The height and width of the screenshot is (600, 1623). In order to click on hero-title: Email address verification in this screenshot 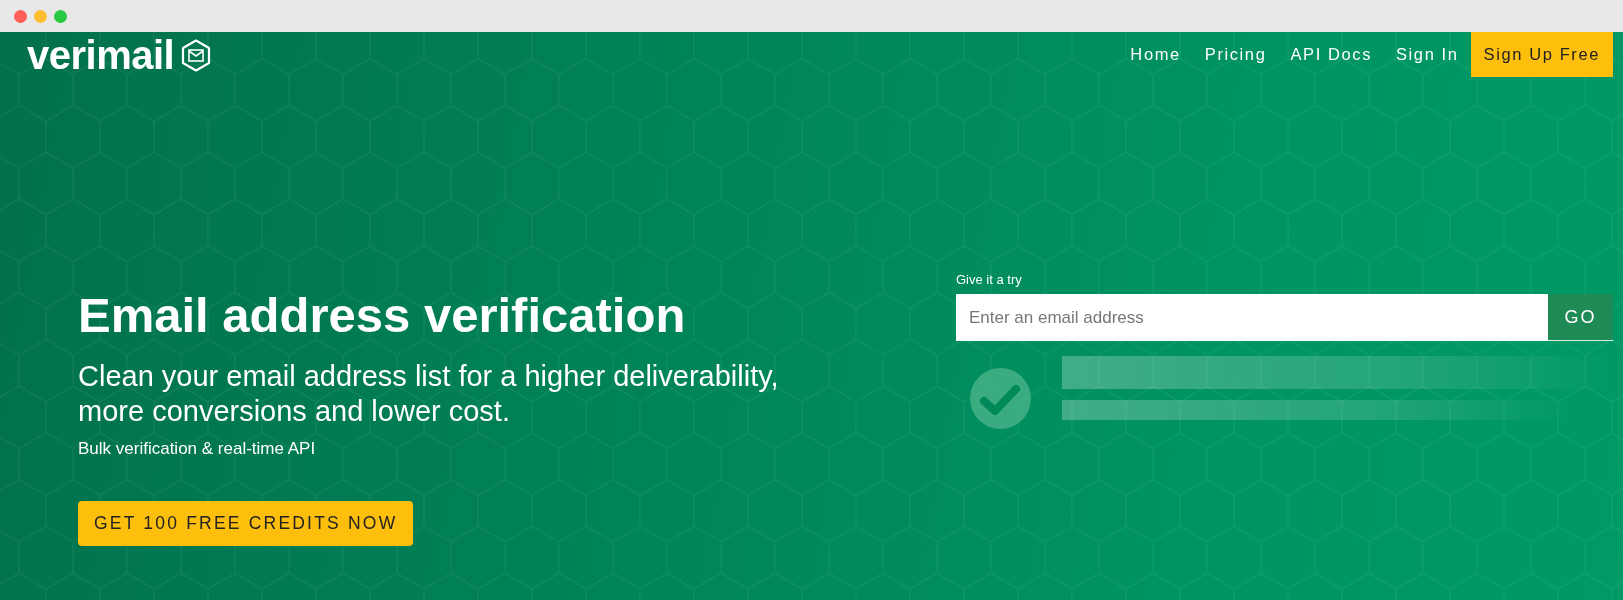, I will do `click(382, 315)`.